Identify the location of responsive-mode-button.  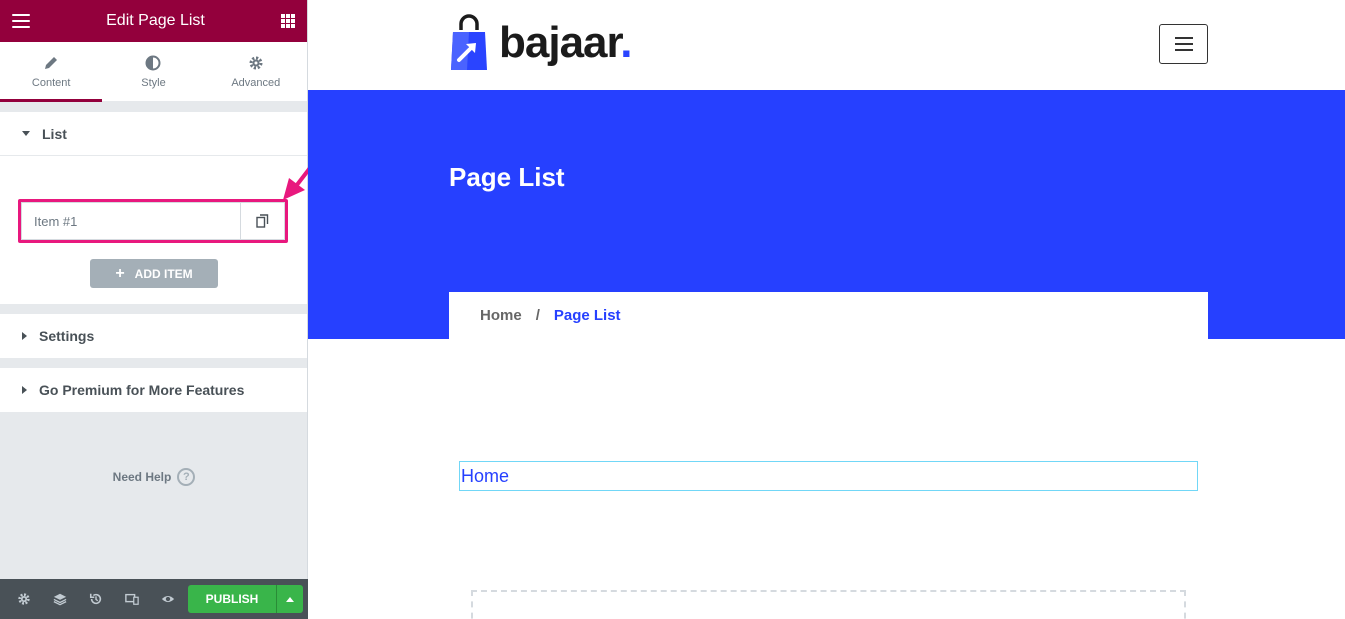
(132, 599).